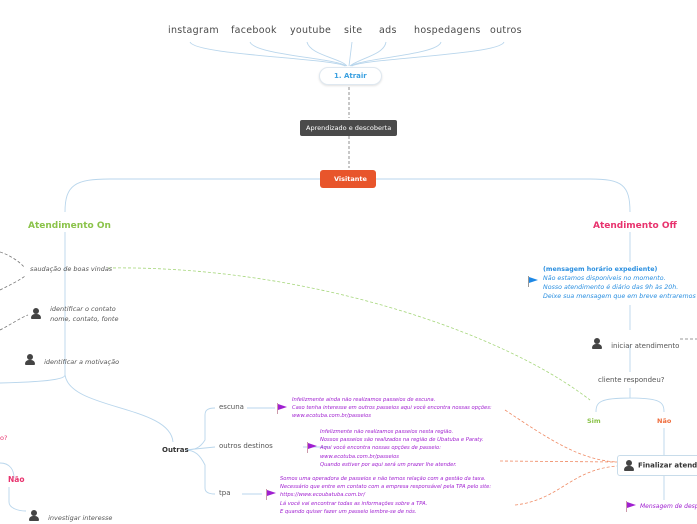 The width and height of the screenshot is (697, 524). Describe the element at coordinates (71, 269) in the screenshot. I see `greeting-node: saudação de boas vindas` at that location.